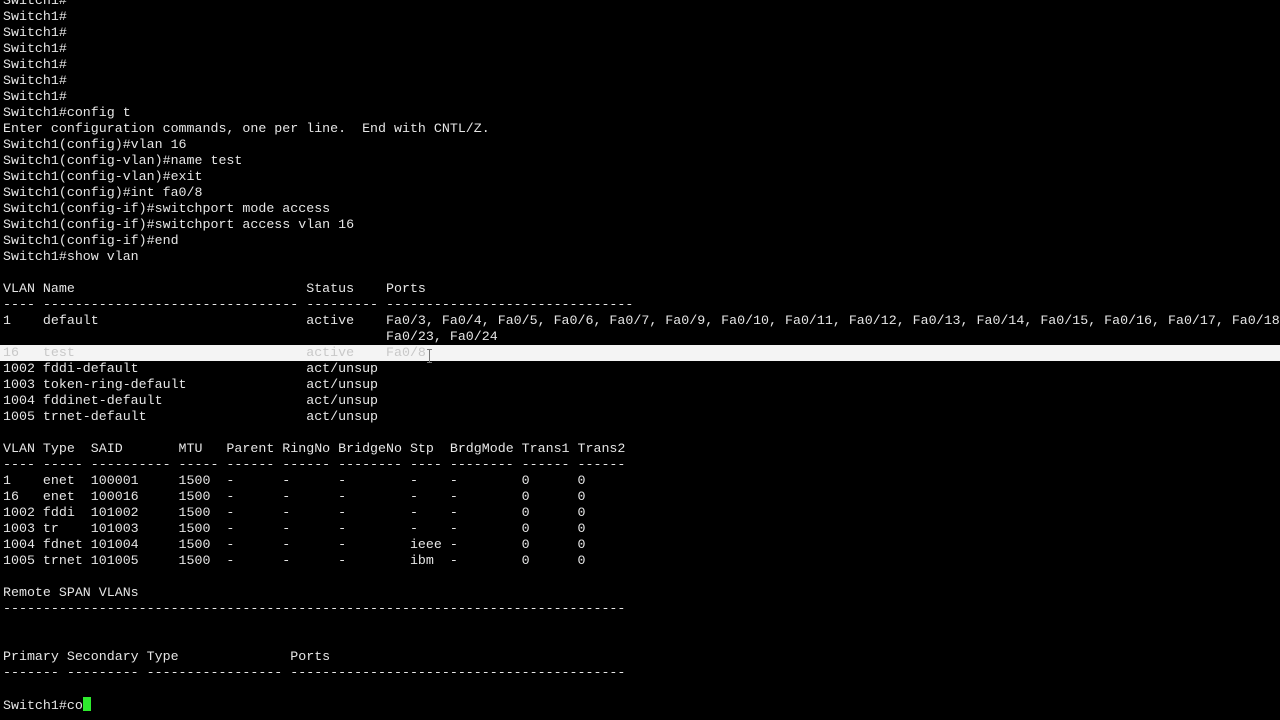 The height and width of the screenshot is (720, 1280). Describe the element at coordinates (641, 497) in the screenshot. I see `terminal-line: 16 enet 100016 1500 - - - - - 0 0` at that location.